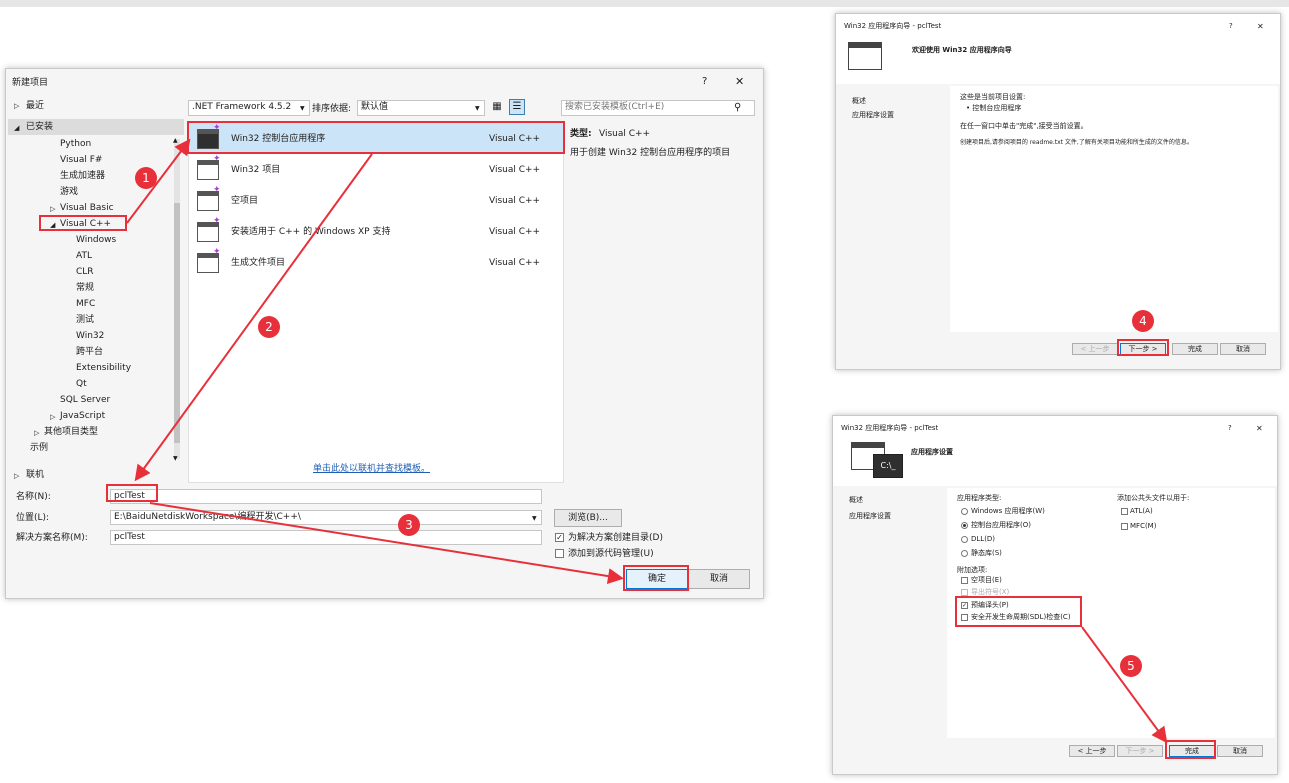 Image resolution: width=1289 pixels, height=783 pixels. Describe the element at coordinates (409, 525) in the screenshot. I see `step-badge-3: 3` at that location.